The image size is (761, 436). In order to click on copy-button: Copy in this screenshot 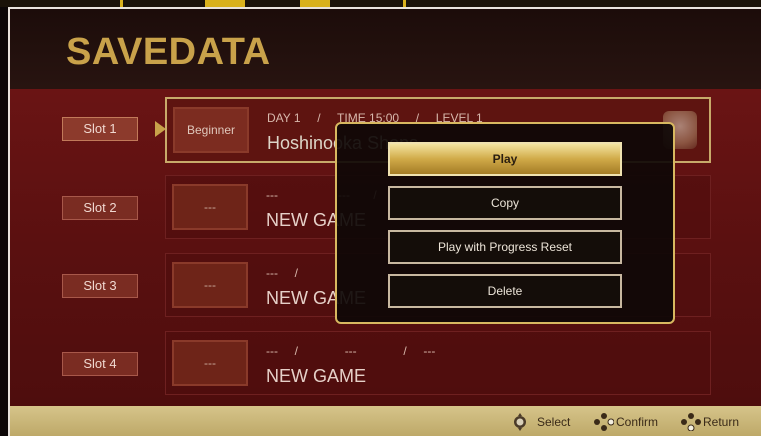, I will do `click(505, 203)`.